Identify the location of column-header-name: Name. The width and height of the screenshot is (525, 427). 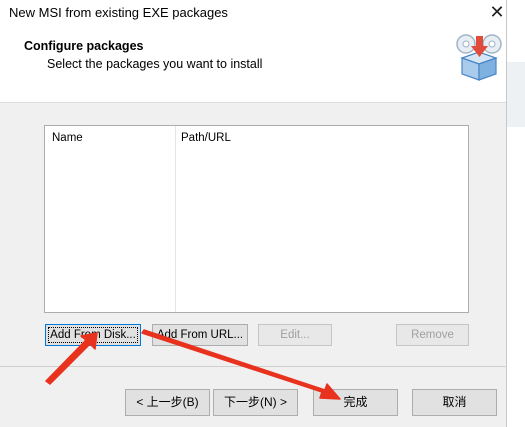
(67, 138).